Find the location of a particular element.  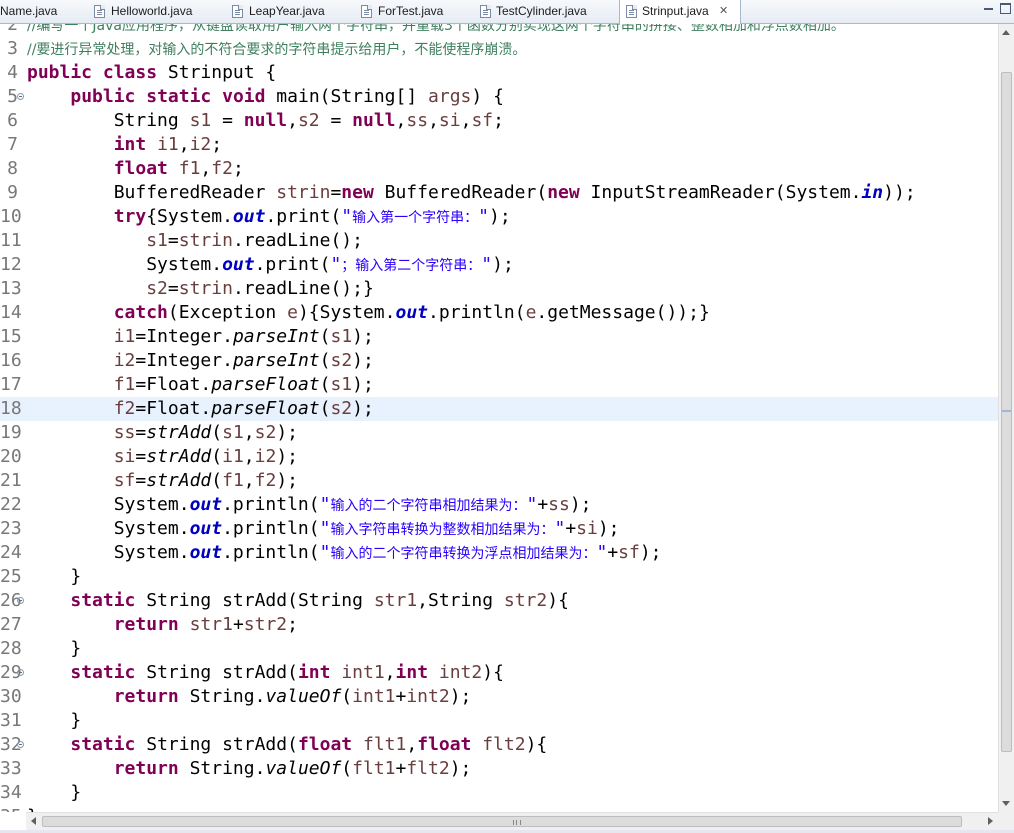

maximize-icon is located at coordinates (1006, 9).